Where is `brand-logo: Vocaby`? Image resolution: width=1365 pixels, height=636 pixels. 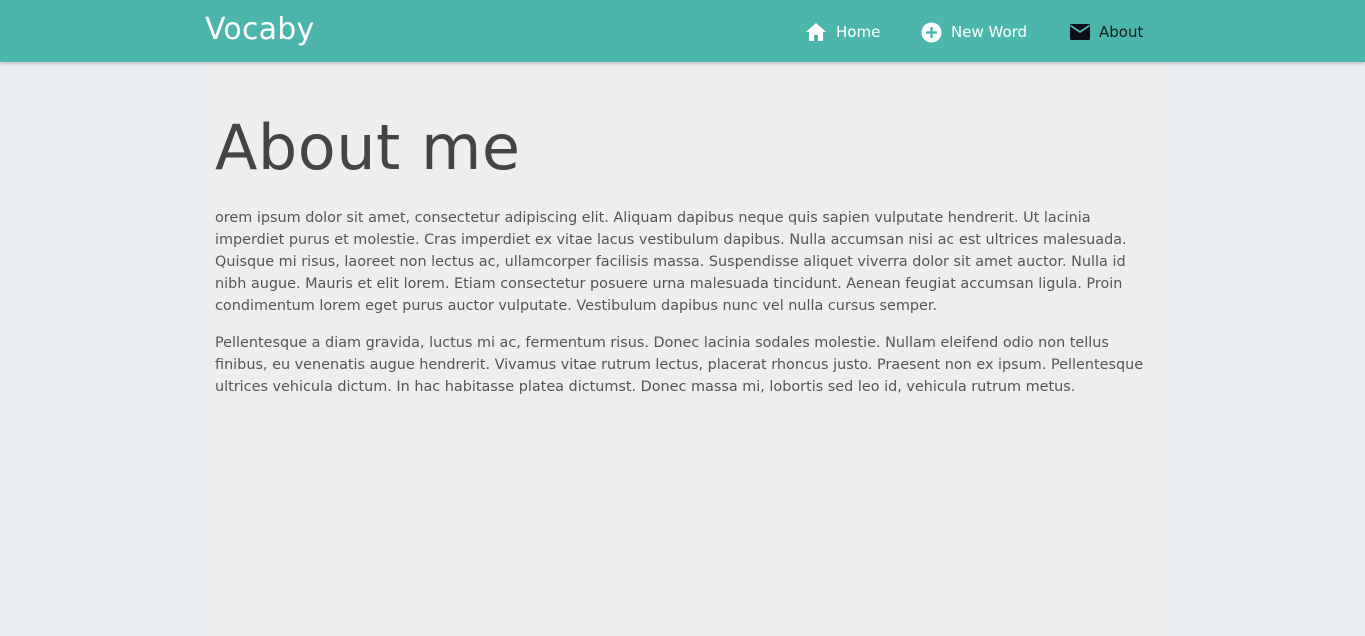 brand-logo: Vocaby is located at coordinates (259, 30).